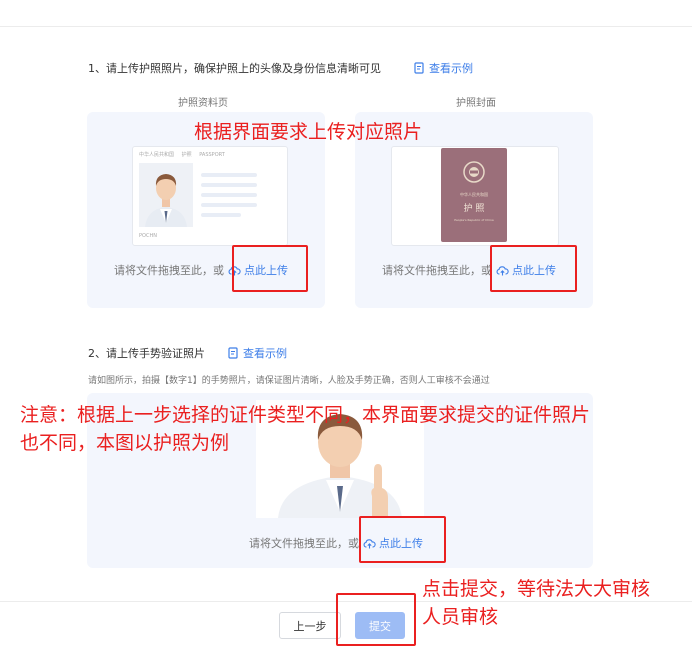 The width and height of the screenshot is (692, 649). Describe the element at coordinates (166, 195) in the screenshot. I see `person-portrait-icon` at that location.